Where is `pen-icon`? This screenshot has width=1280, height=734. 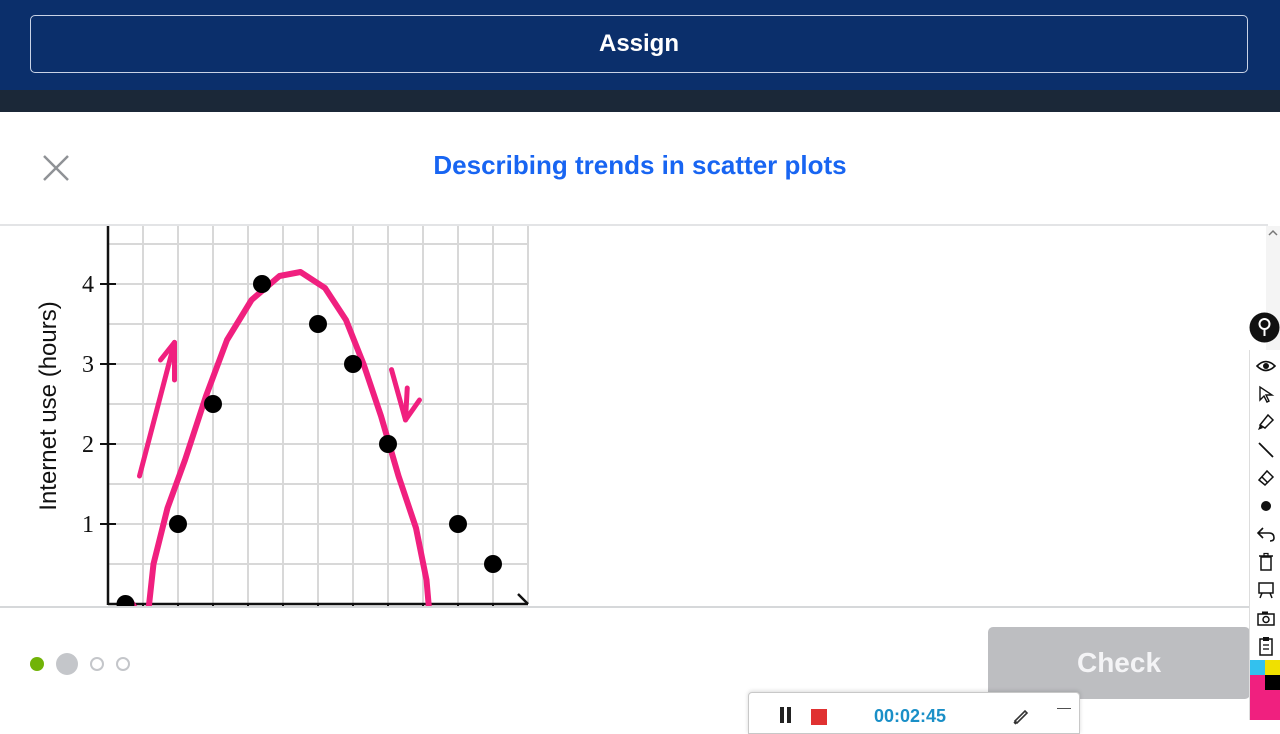 pen-icon is located at coordinates (1021, 715).